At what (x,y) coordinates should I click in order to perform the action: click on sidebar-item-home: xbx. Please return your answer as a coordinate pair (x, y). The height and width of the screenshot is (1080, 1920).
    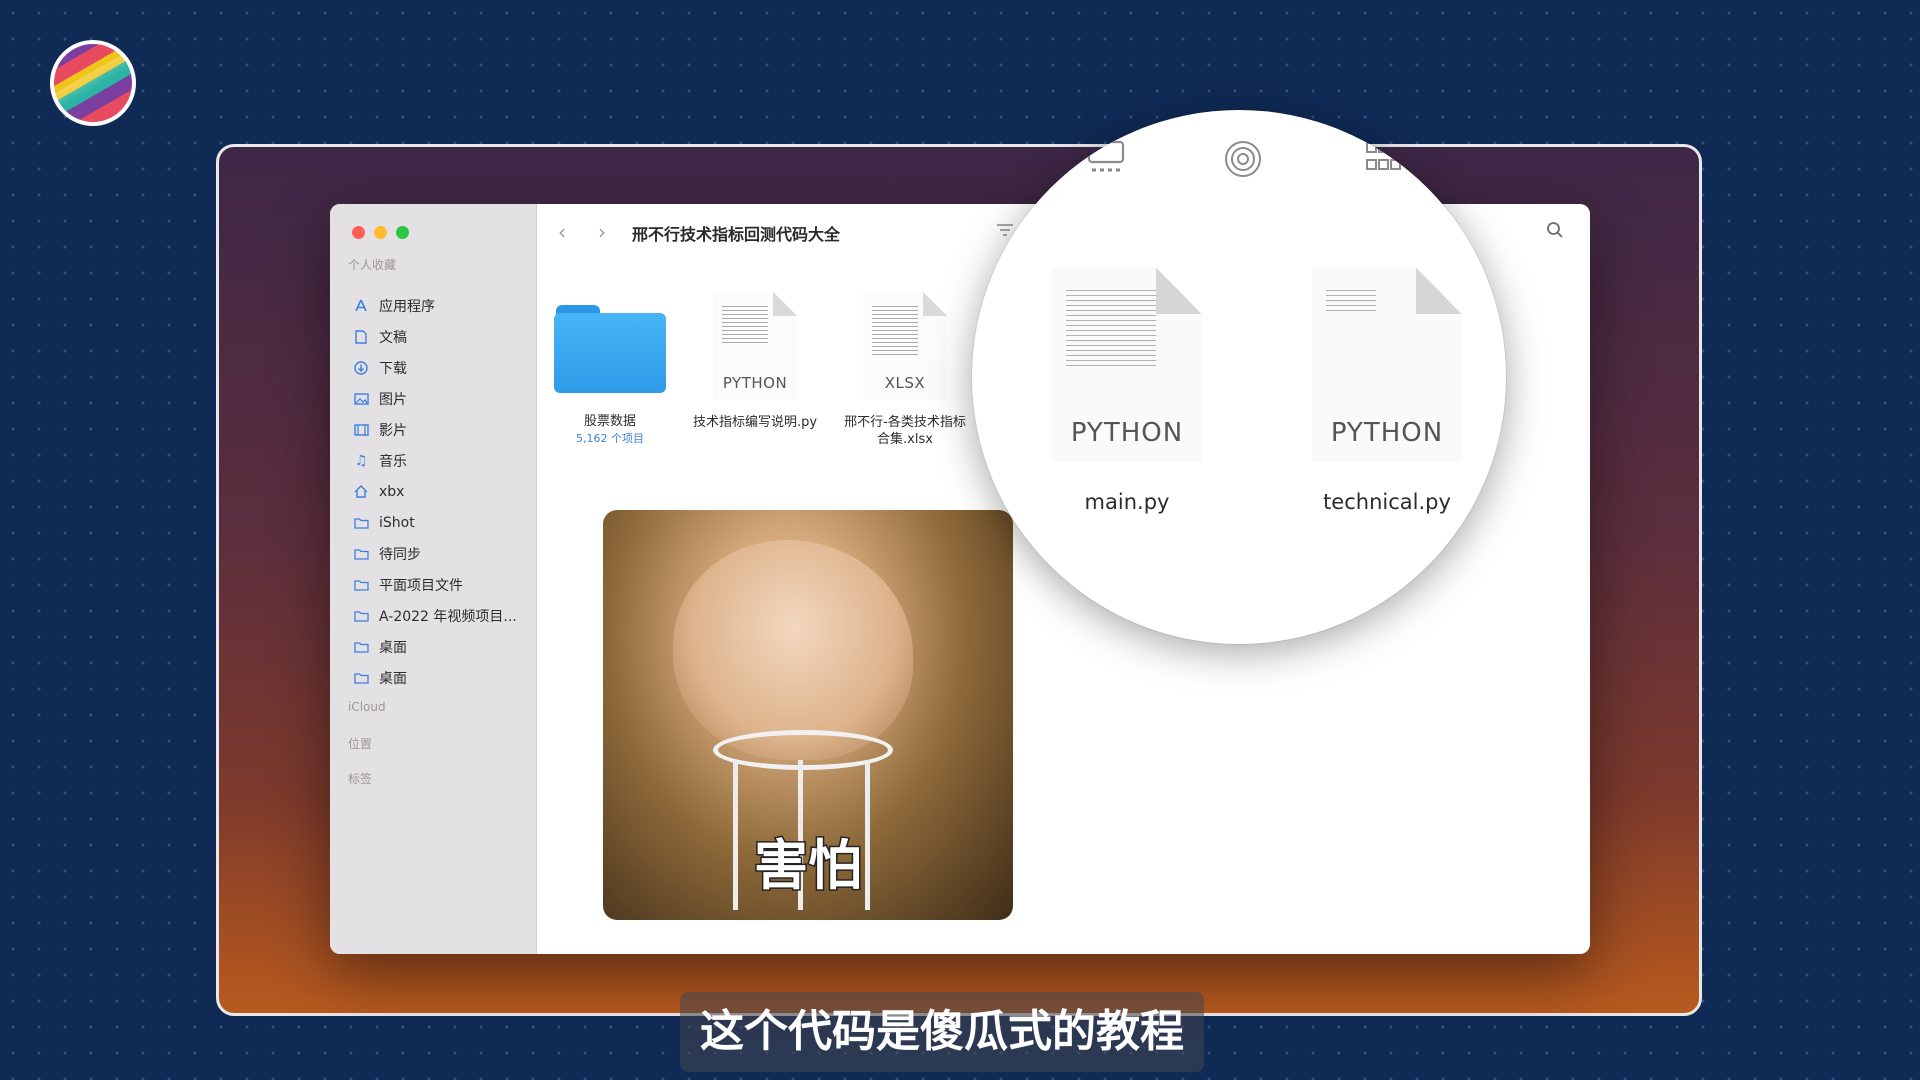
    Looking at the image, I should click on (433, 491).